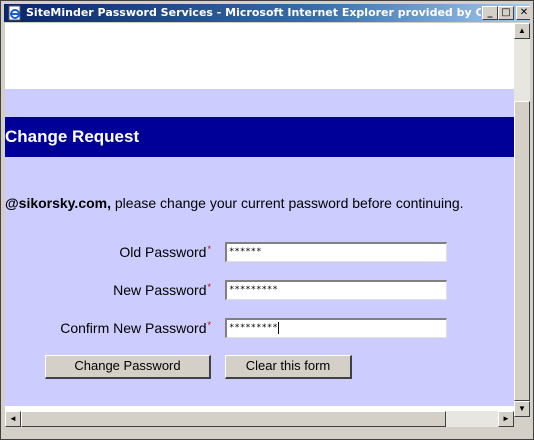 Image resolution: width=534 pixels, height=440 pixels. Describe the element at coordinates (72, 136) in the screenshot. I see `page-title: Change Request` at that location.